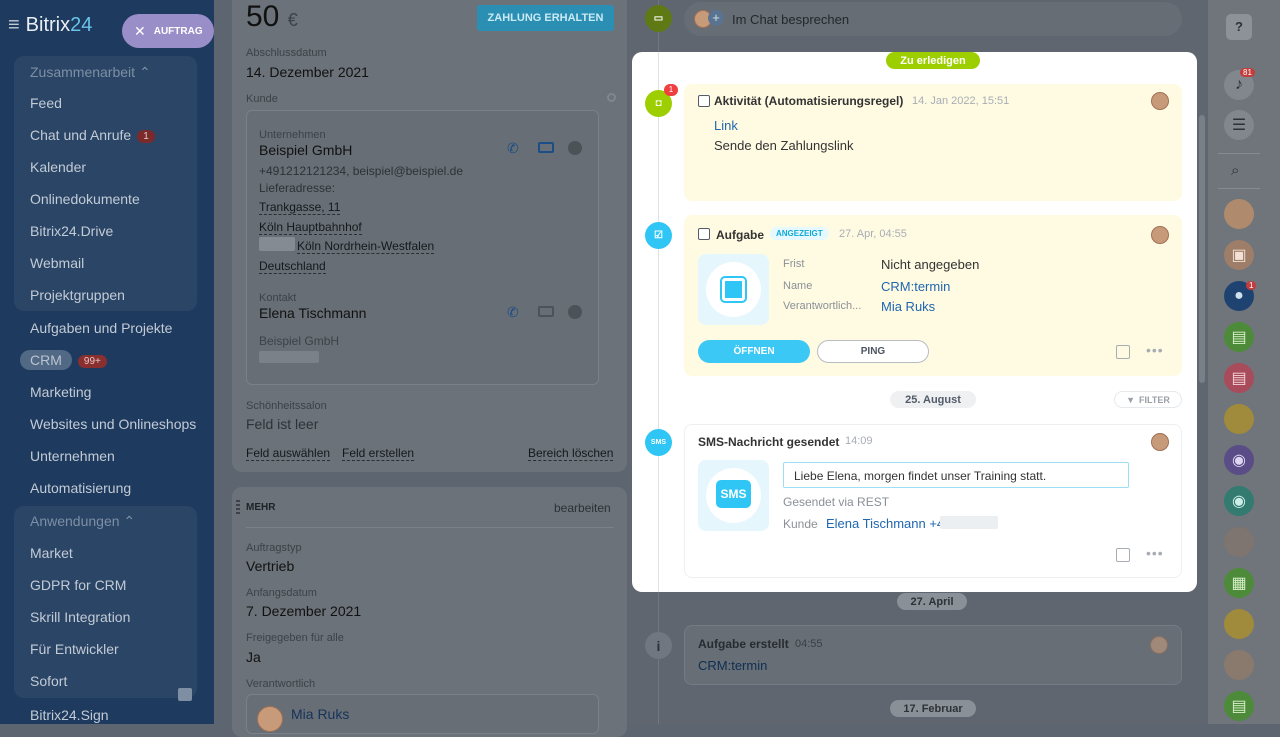  What do you see at coordinates (1239, 583) in the screenshot?
I see `calendar-icon: ▦` at bounding box center [1239, 583].